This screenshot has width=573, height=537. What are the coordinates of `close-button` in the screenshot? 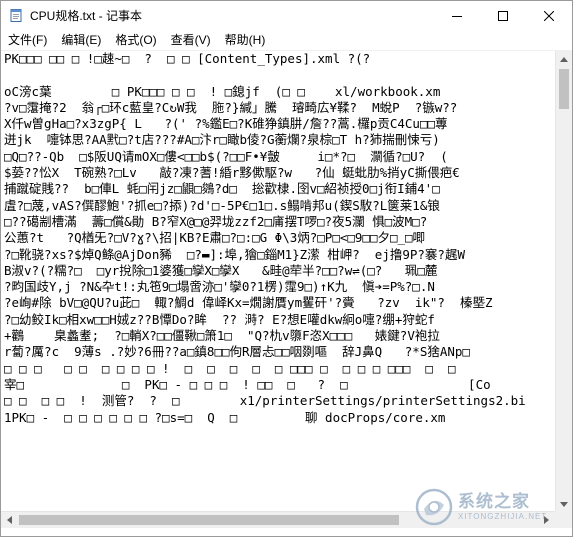 It's located at (549, 15).